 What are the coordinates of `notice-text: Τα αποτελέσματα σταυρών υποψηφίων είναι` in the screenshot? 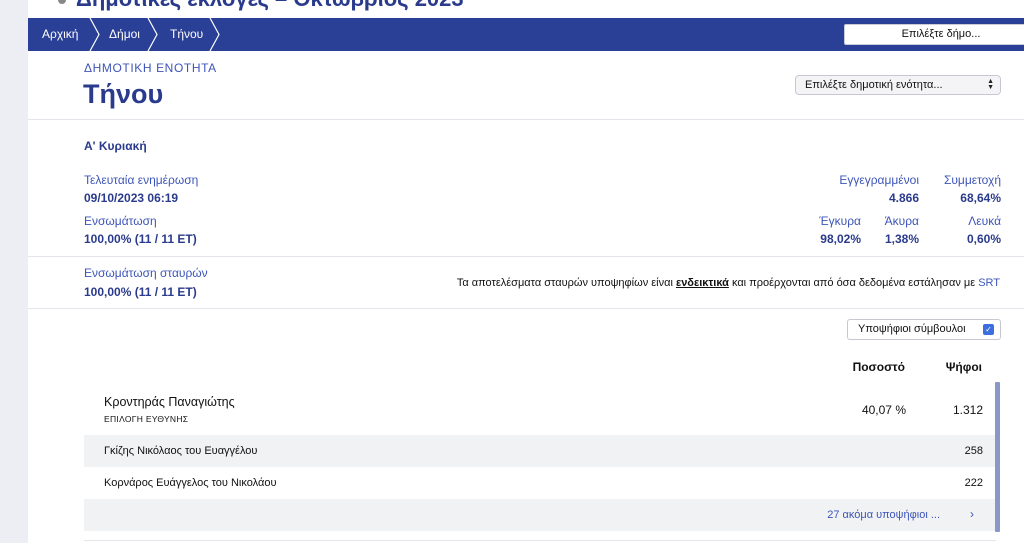 It's located at (566, 283).